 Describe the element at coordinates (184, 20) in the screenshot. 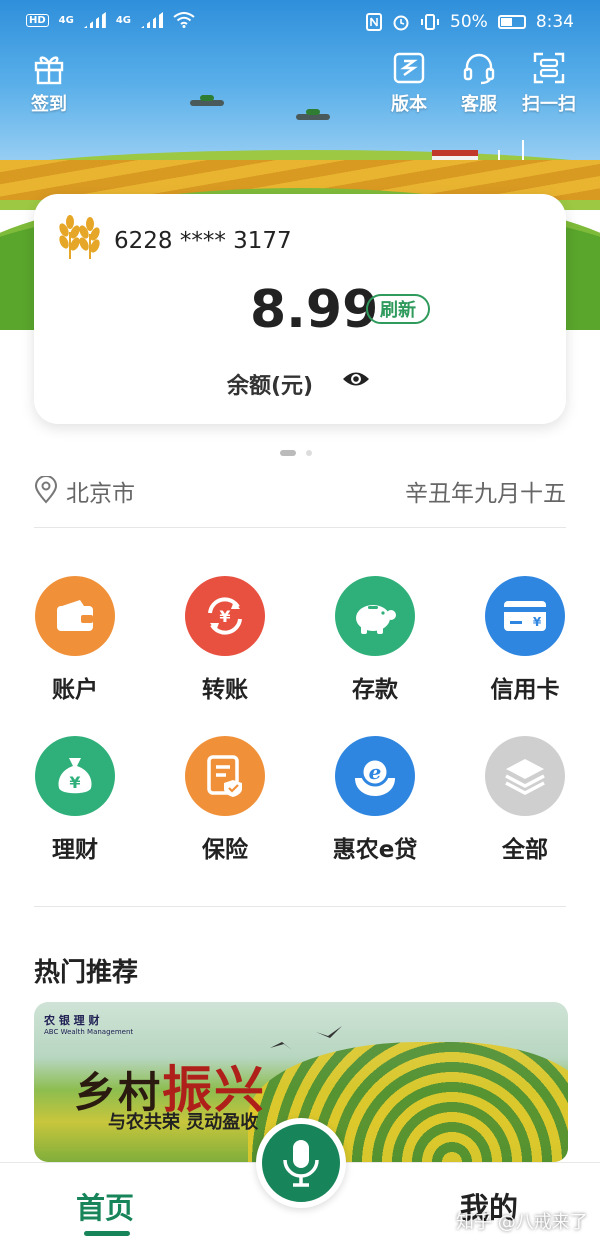

I see `wifi-icon` at that location.